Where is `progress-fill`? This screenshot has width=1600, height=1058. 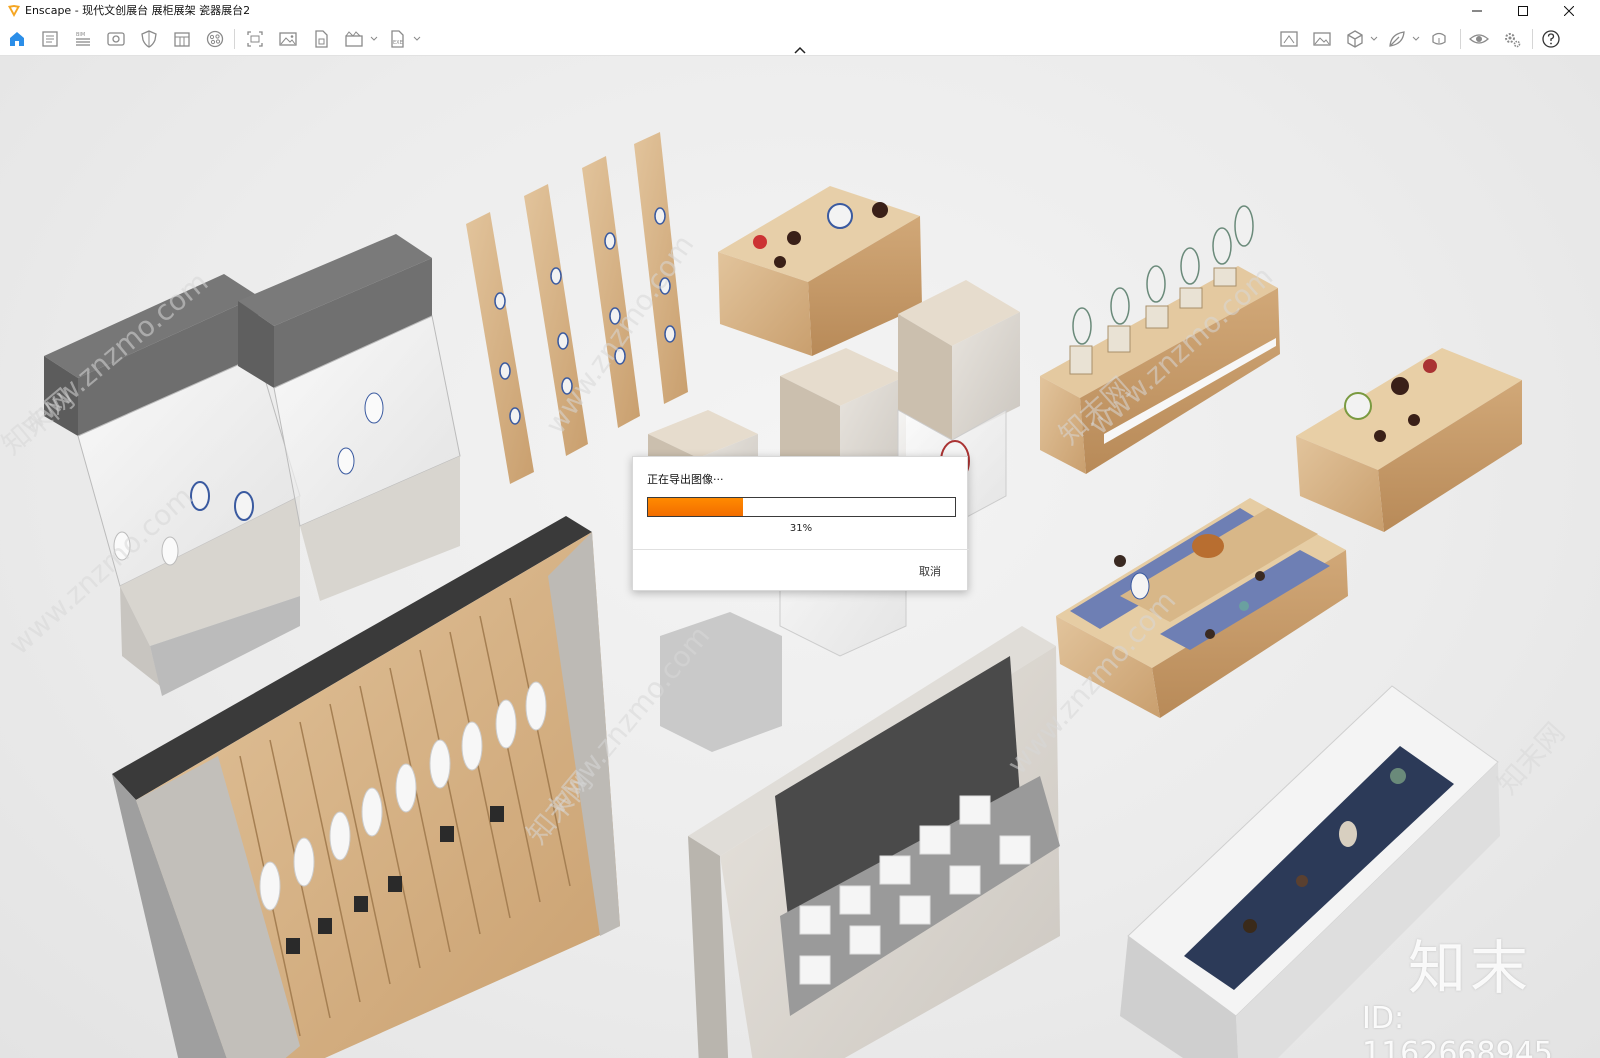
progress-fill is located at coordinates (696, 507).